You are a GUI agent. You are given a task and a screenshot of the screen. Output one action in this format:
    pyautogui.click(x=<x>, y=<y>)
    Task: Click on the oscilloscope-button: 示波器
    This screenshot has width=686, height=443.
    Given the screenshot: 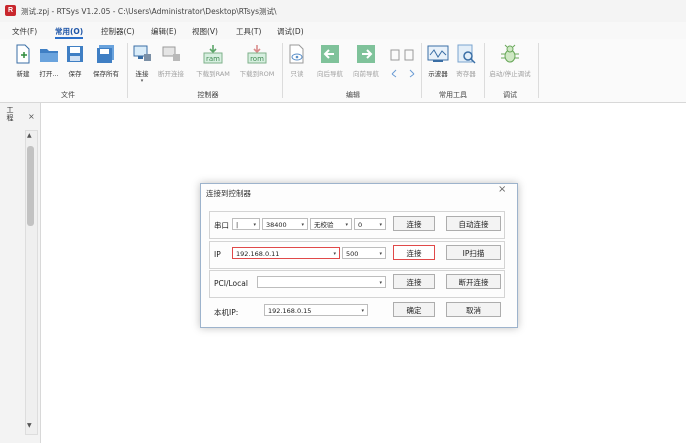 What is the action you would take?
    pyautogui.click(x=438, y=61)
    